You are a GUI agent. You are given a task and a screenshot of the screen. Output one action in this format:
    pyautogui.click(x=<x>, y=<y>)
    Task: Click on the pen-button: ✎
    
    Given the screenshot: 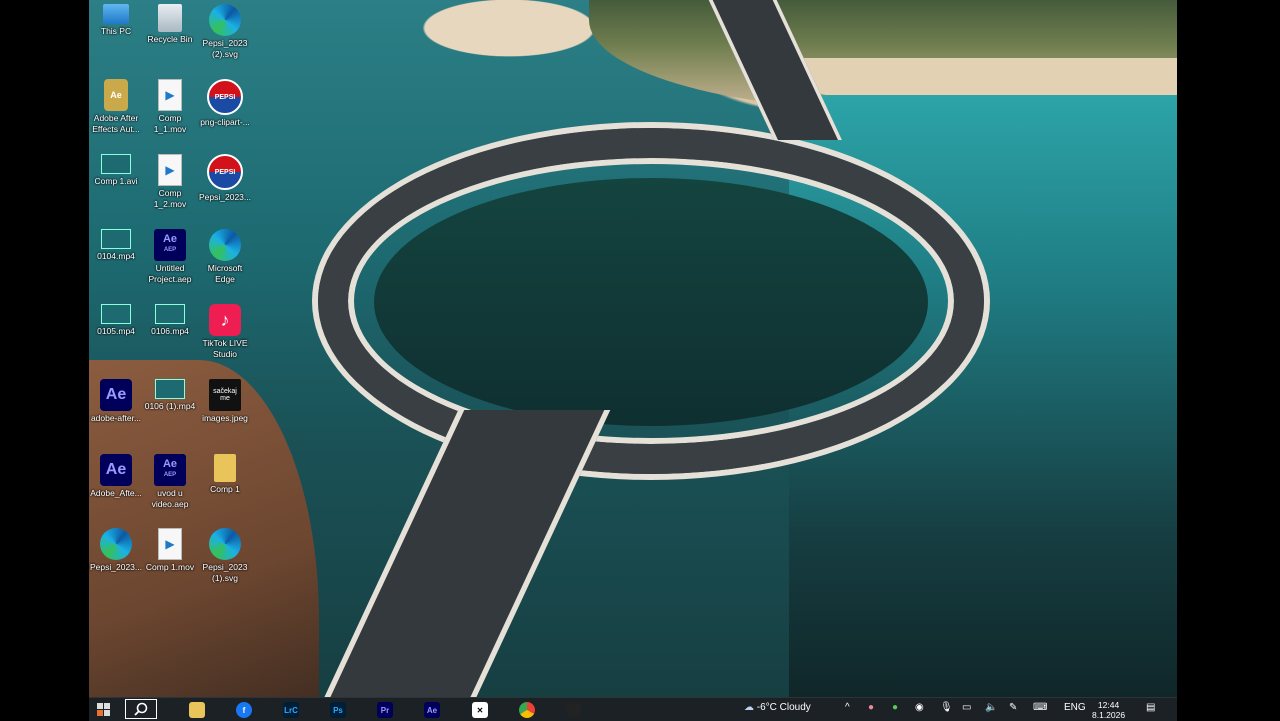 What is the action you would take?
    pyautogui.click(x=1013, y=707)
    